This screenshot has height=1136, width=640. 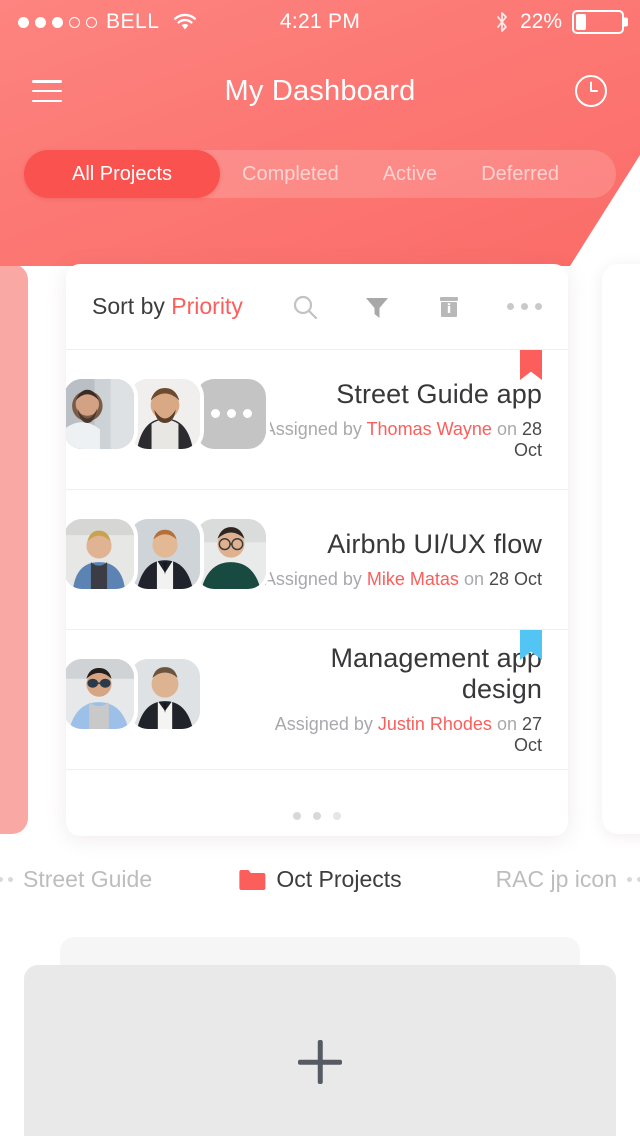 I want to click on project-date: 28 Oct, so click(x=515, y=579).